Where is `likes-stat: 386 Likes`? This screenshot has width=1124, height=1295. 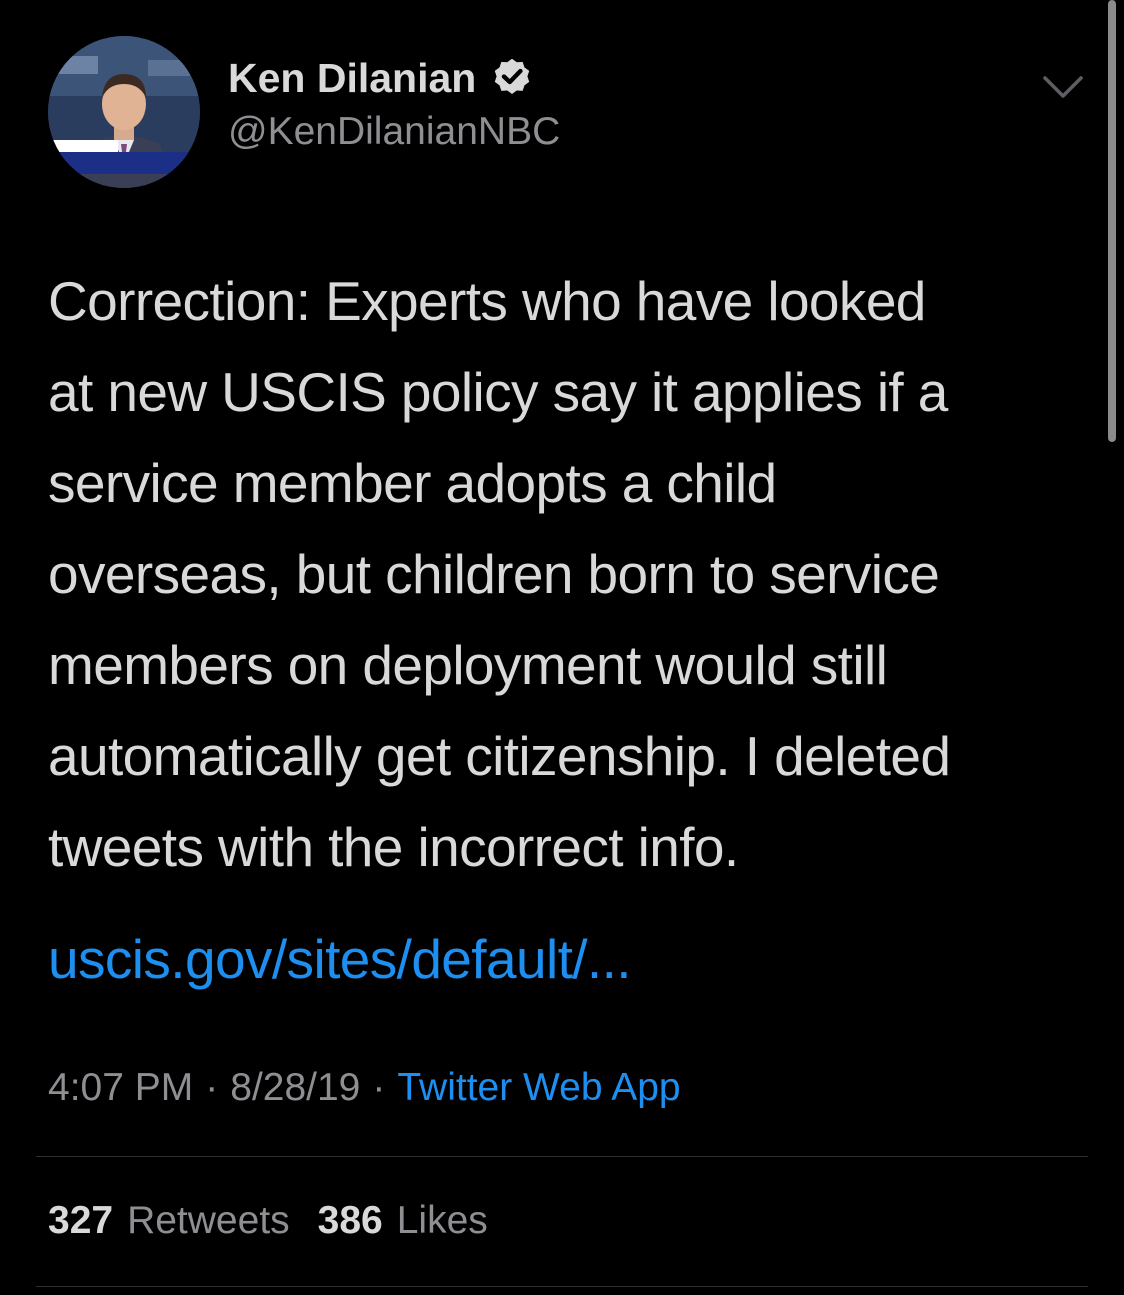 likes-stat: 386 Likes is located at coordinates (403, 1221).